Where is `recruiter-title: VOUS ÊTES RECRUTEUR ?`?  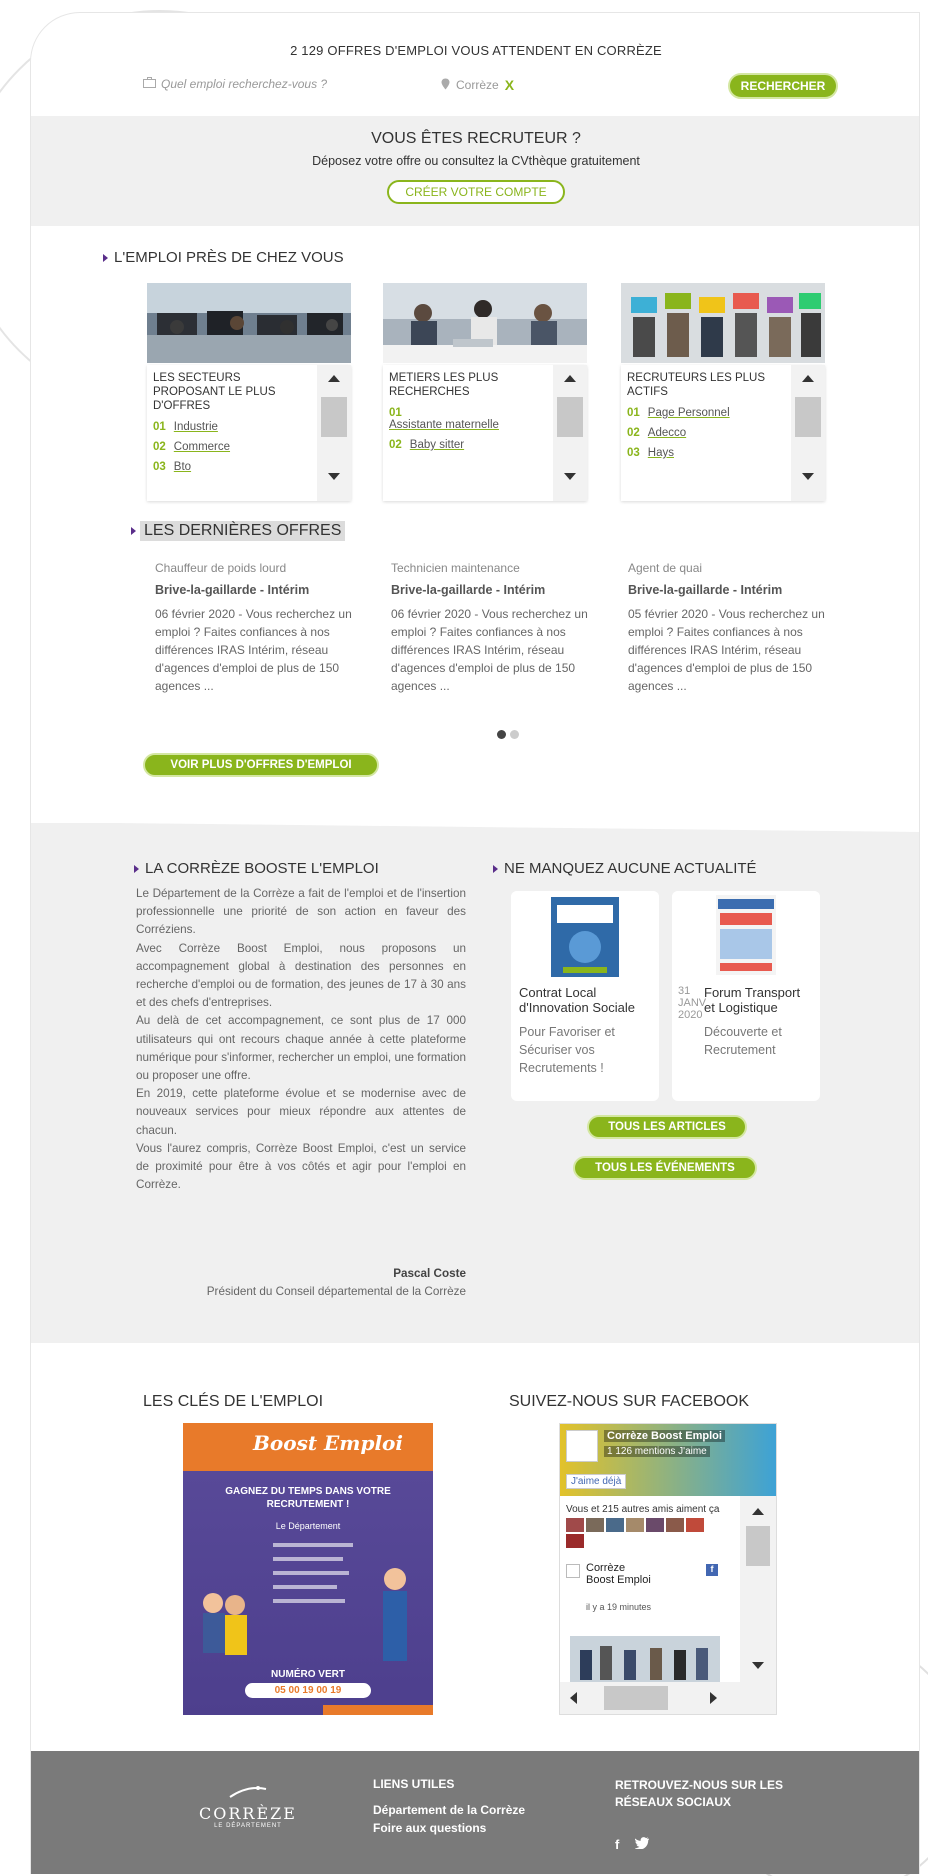
recruiter-title: VOUS ÊTES RECRUTEUR ? is located at coordinates (476, 138).